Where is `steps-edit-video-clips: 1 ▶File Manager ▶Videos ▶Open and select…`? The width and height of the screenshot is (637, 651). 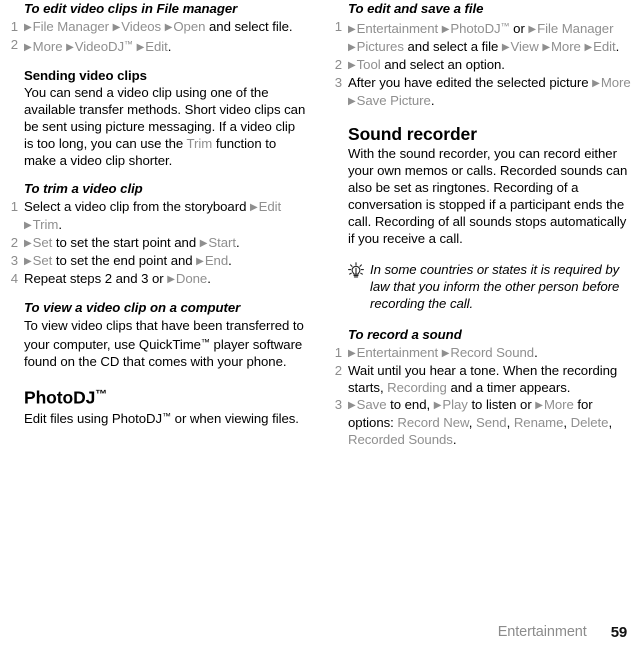 steps-edit-video-clips: 1 ▶File Manager ▶Videos ▶Open and select… is located at coordinates (158, 37).